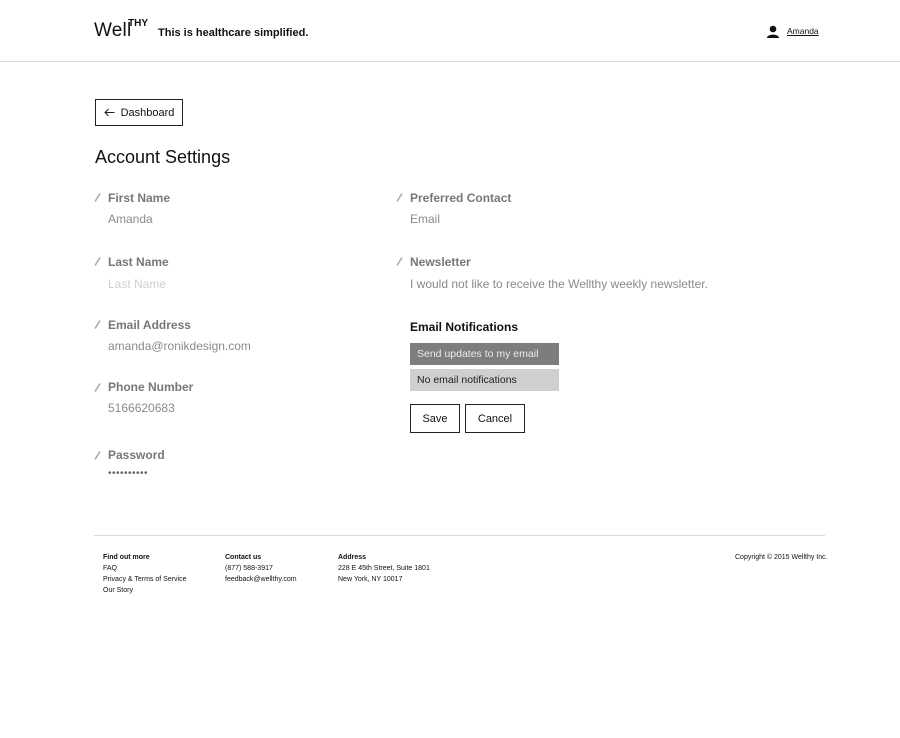  Describe the element at coordinates (495, 418) in the screenshot. I see `cancel-button: Cancel` at that location.